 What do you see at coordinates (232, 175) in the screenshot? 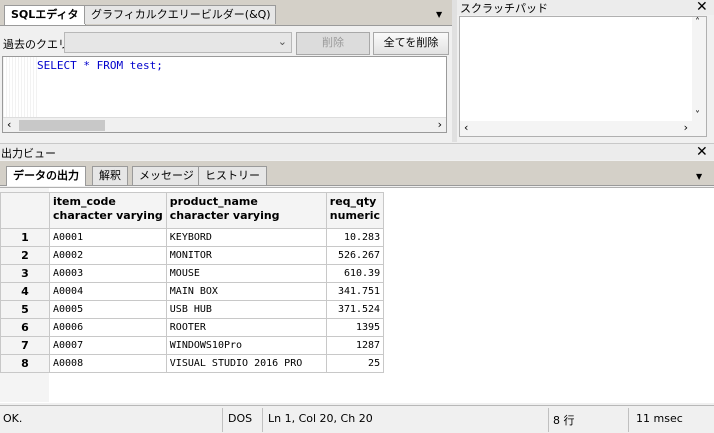
I see `tab-history: ヒストリー` at bounding box center [232, 175].